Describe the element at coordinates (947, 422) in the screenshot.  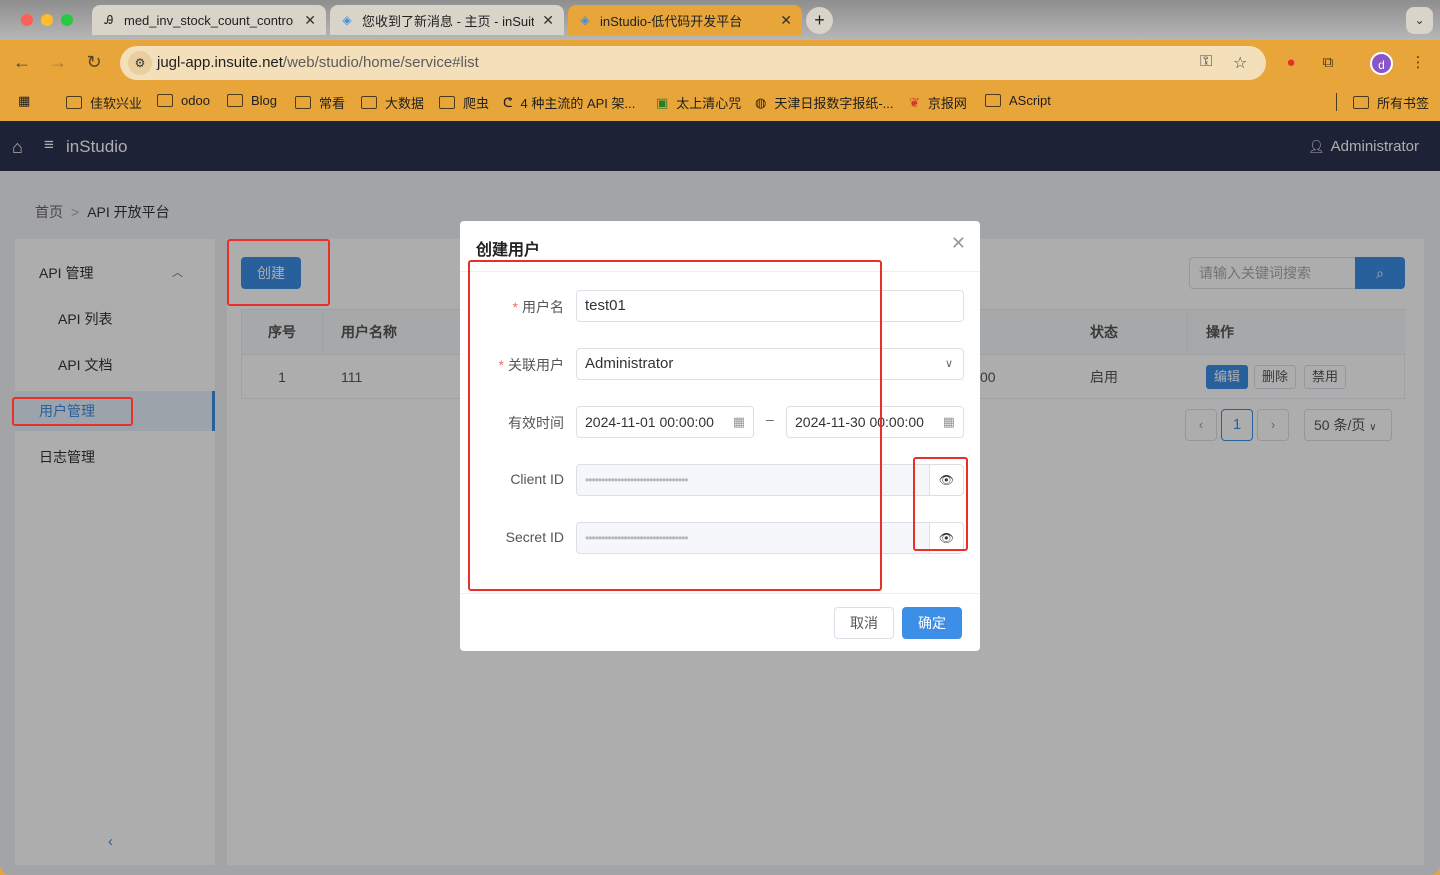
I see `calendar-icon: ▦` at that location.